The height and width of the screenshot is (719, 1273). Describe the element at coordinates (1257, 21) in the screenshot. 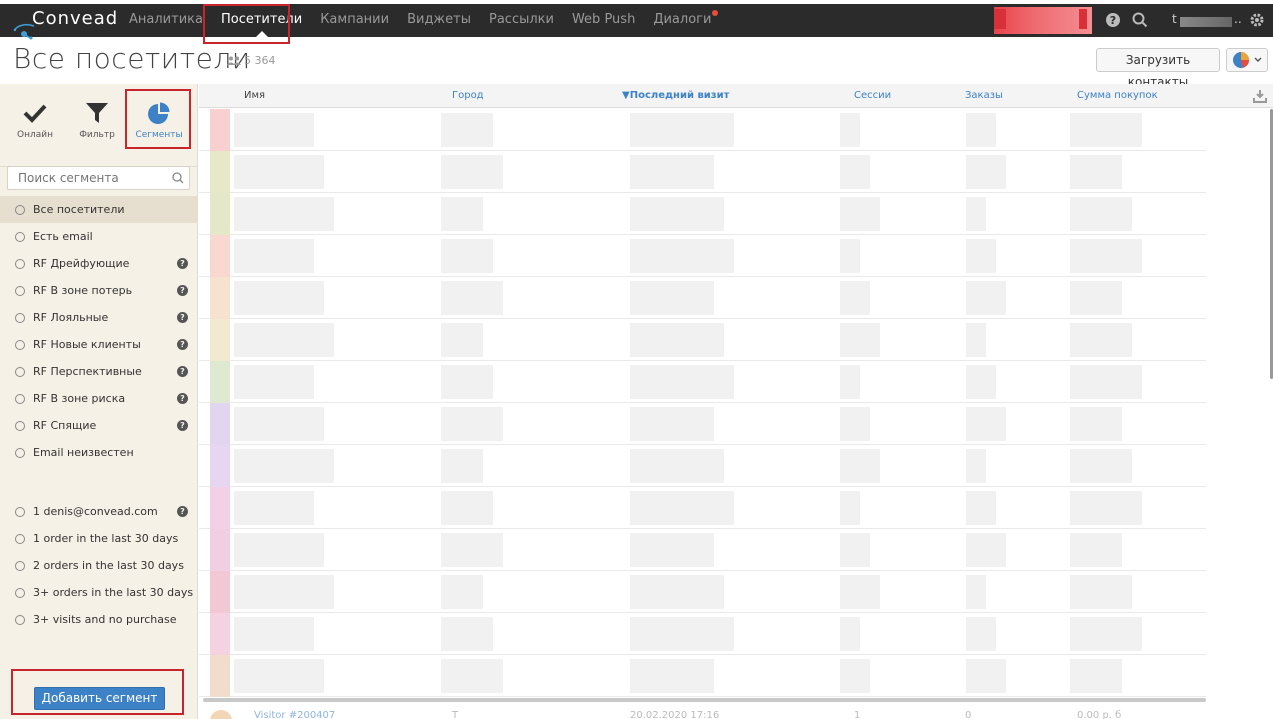

I see `gear-icon` at that location.